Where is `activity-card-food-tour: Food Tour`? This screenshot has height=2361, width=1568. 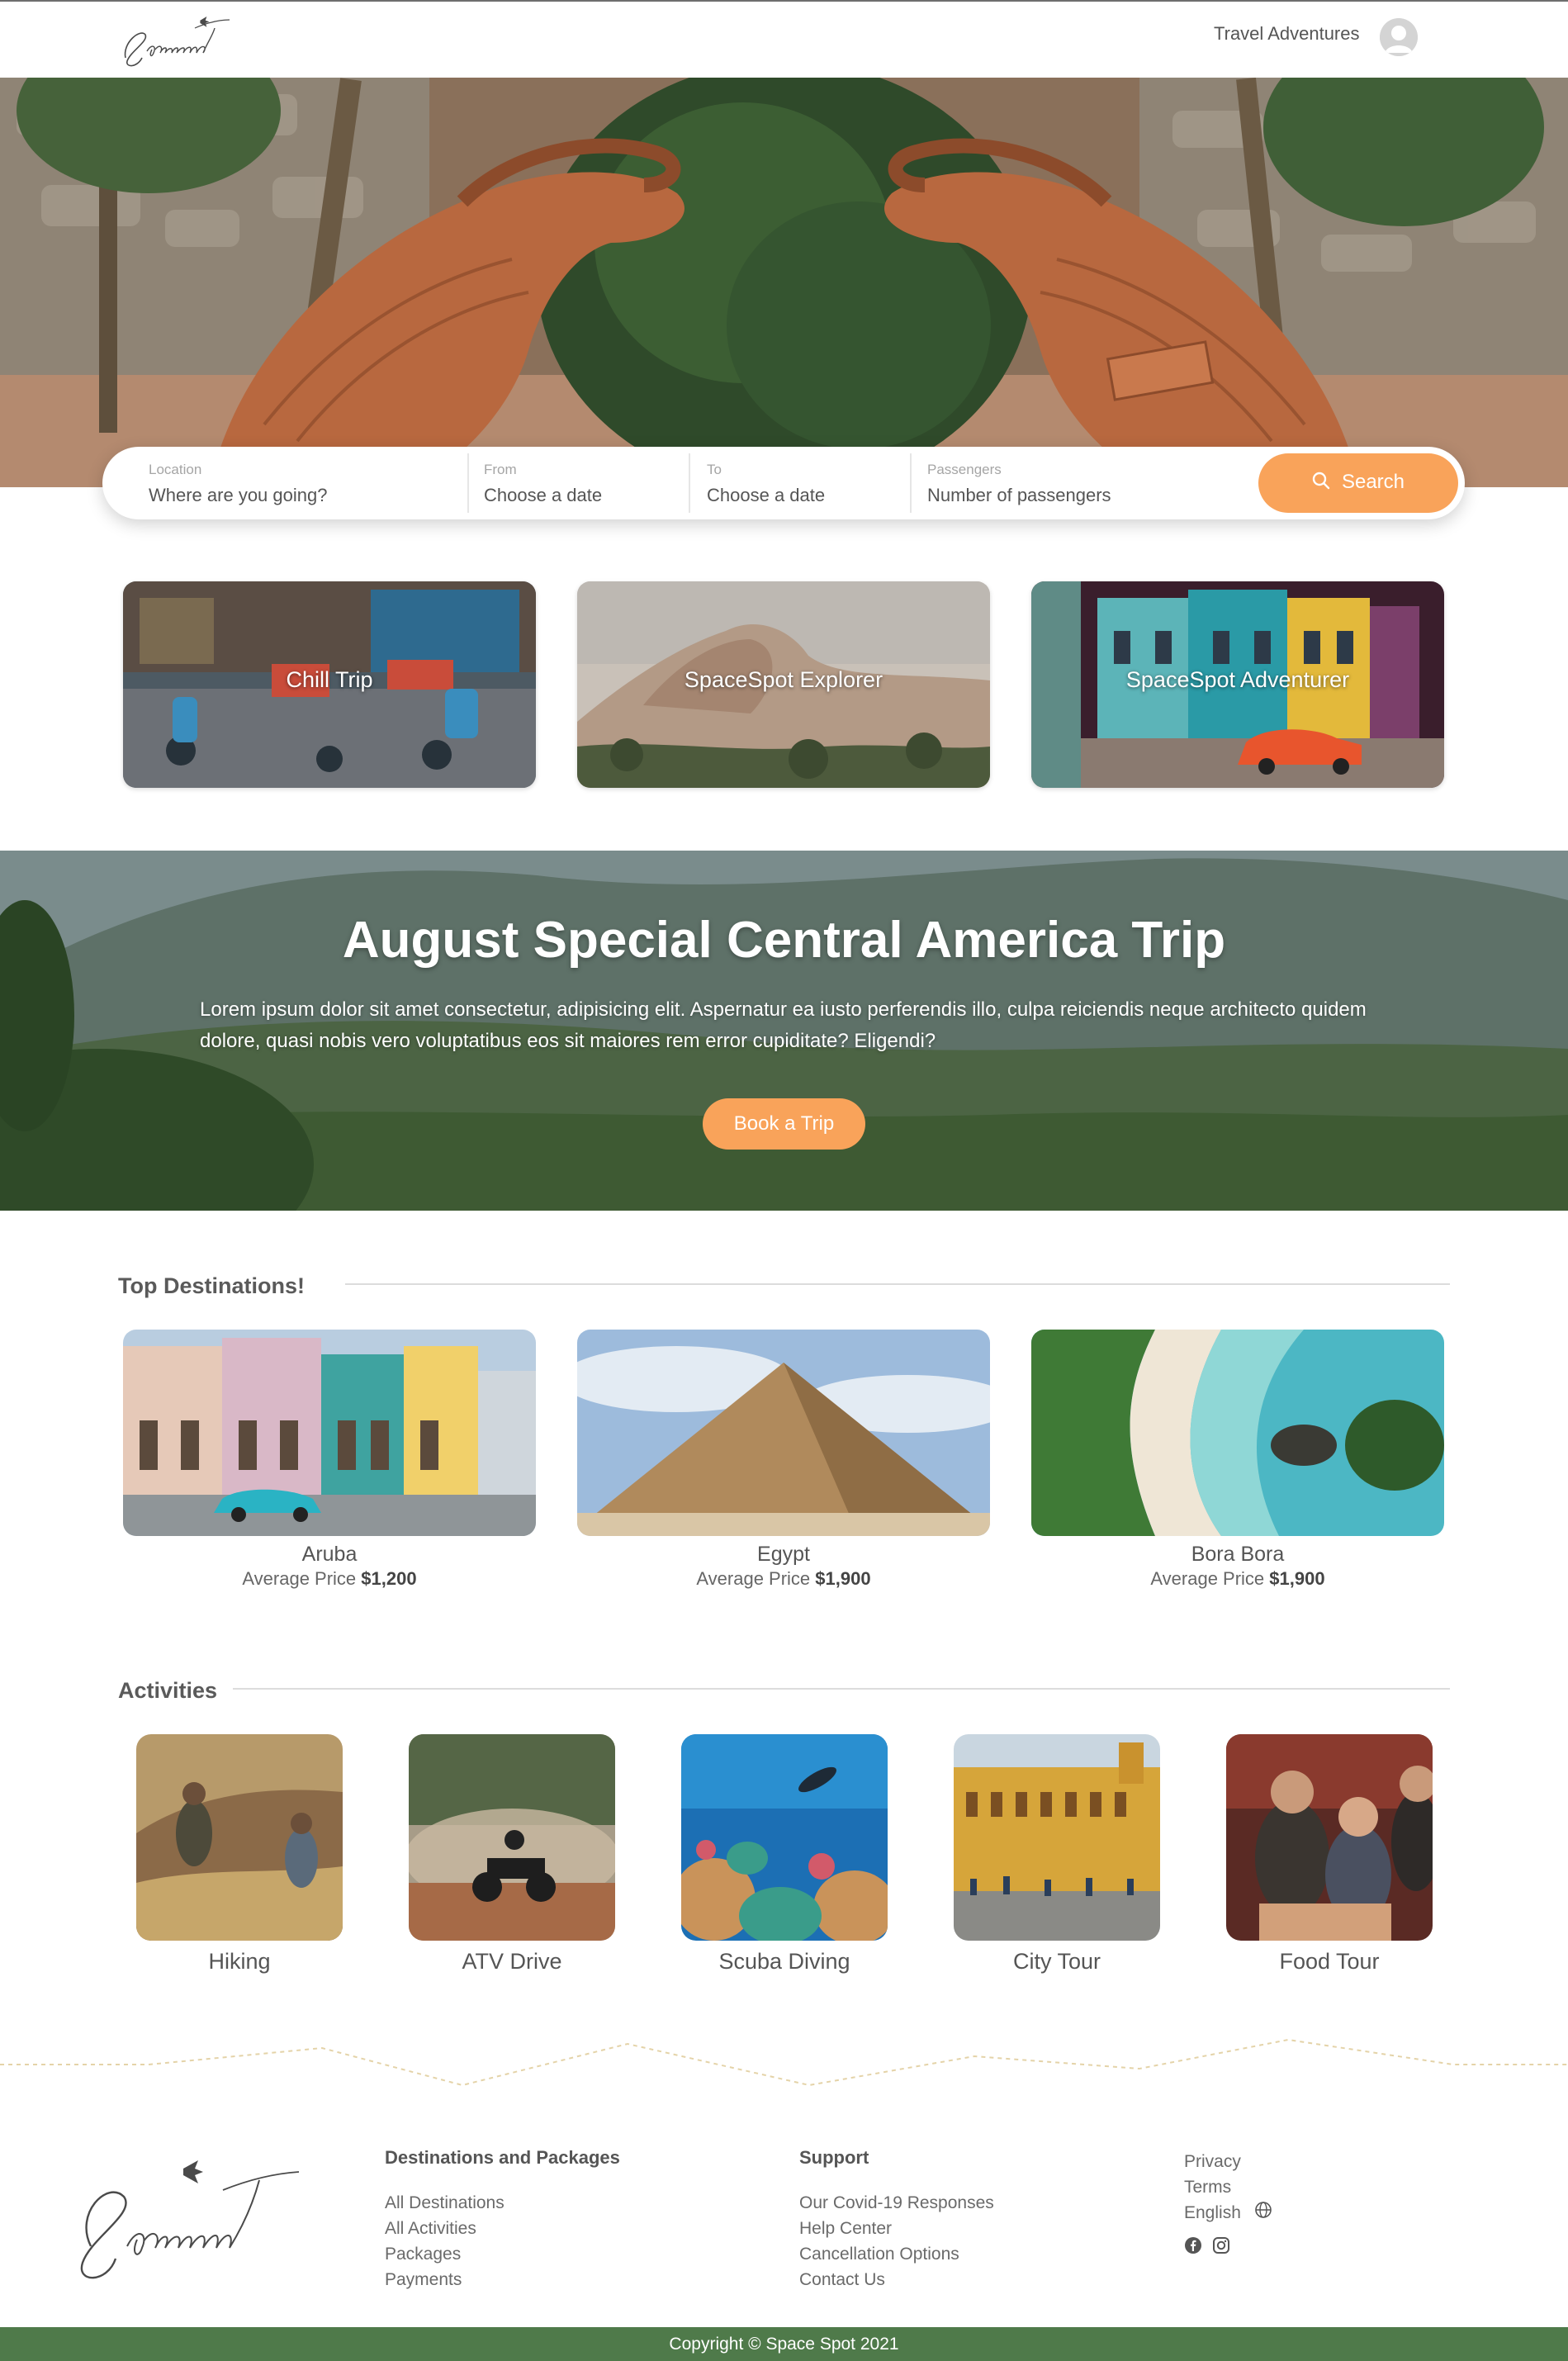
activity-card-food-tour: Food Tour is located at coordinates (1329, 1854).